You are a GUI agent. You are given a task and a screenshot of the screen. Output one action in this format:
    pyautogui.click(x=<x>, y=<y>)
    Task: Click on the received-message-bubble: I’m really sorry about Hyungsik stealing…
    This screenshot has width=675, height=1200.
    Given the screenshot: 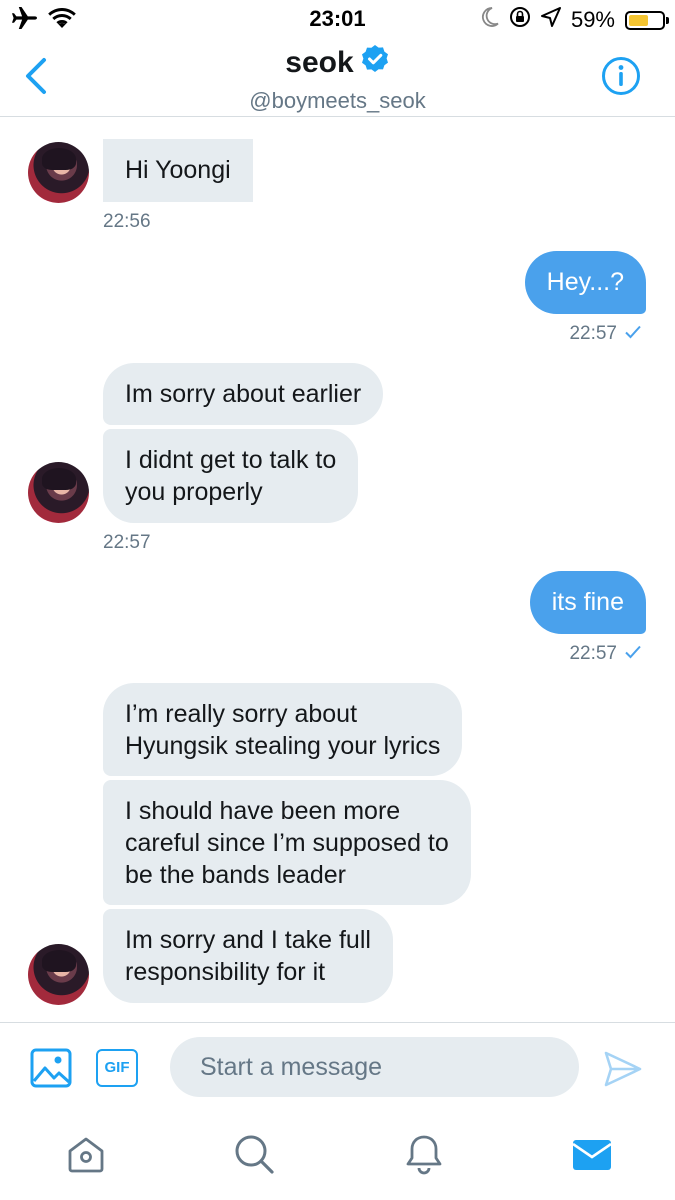 What is the action you would take?
    pyautogui.click(x=283, y=729)
    